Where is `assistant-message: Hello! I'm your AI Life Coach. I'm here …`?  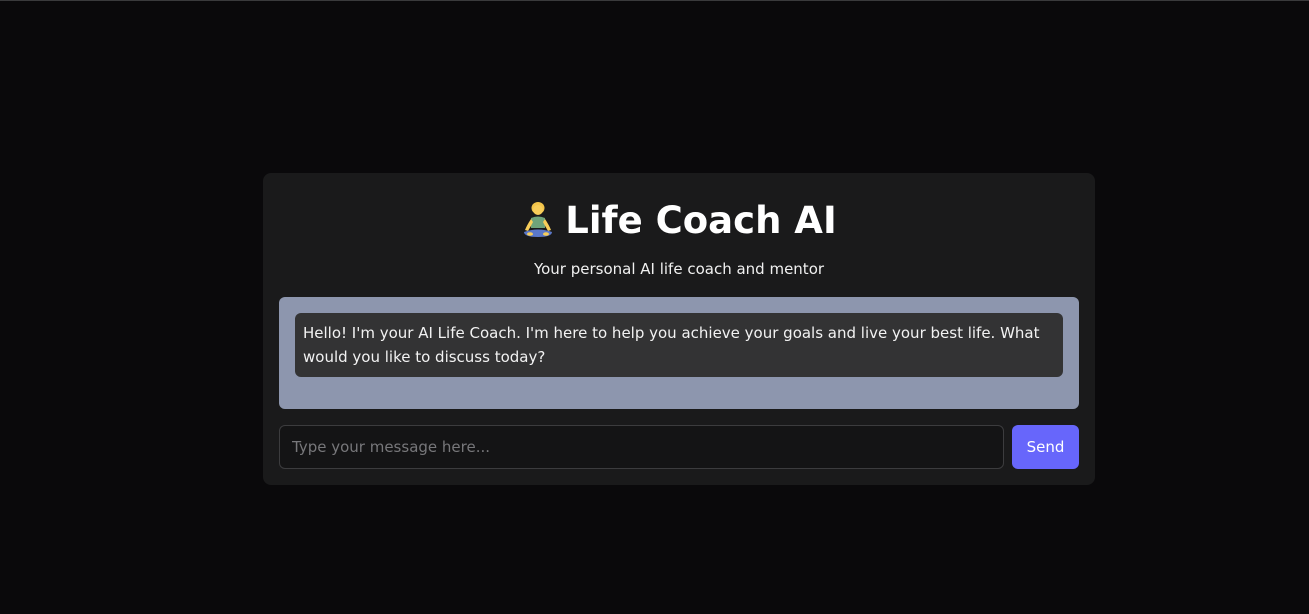 assistant-message: Hello! I'm your AI Life Coach. I'm here … is located at coordinates (679, 345).